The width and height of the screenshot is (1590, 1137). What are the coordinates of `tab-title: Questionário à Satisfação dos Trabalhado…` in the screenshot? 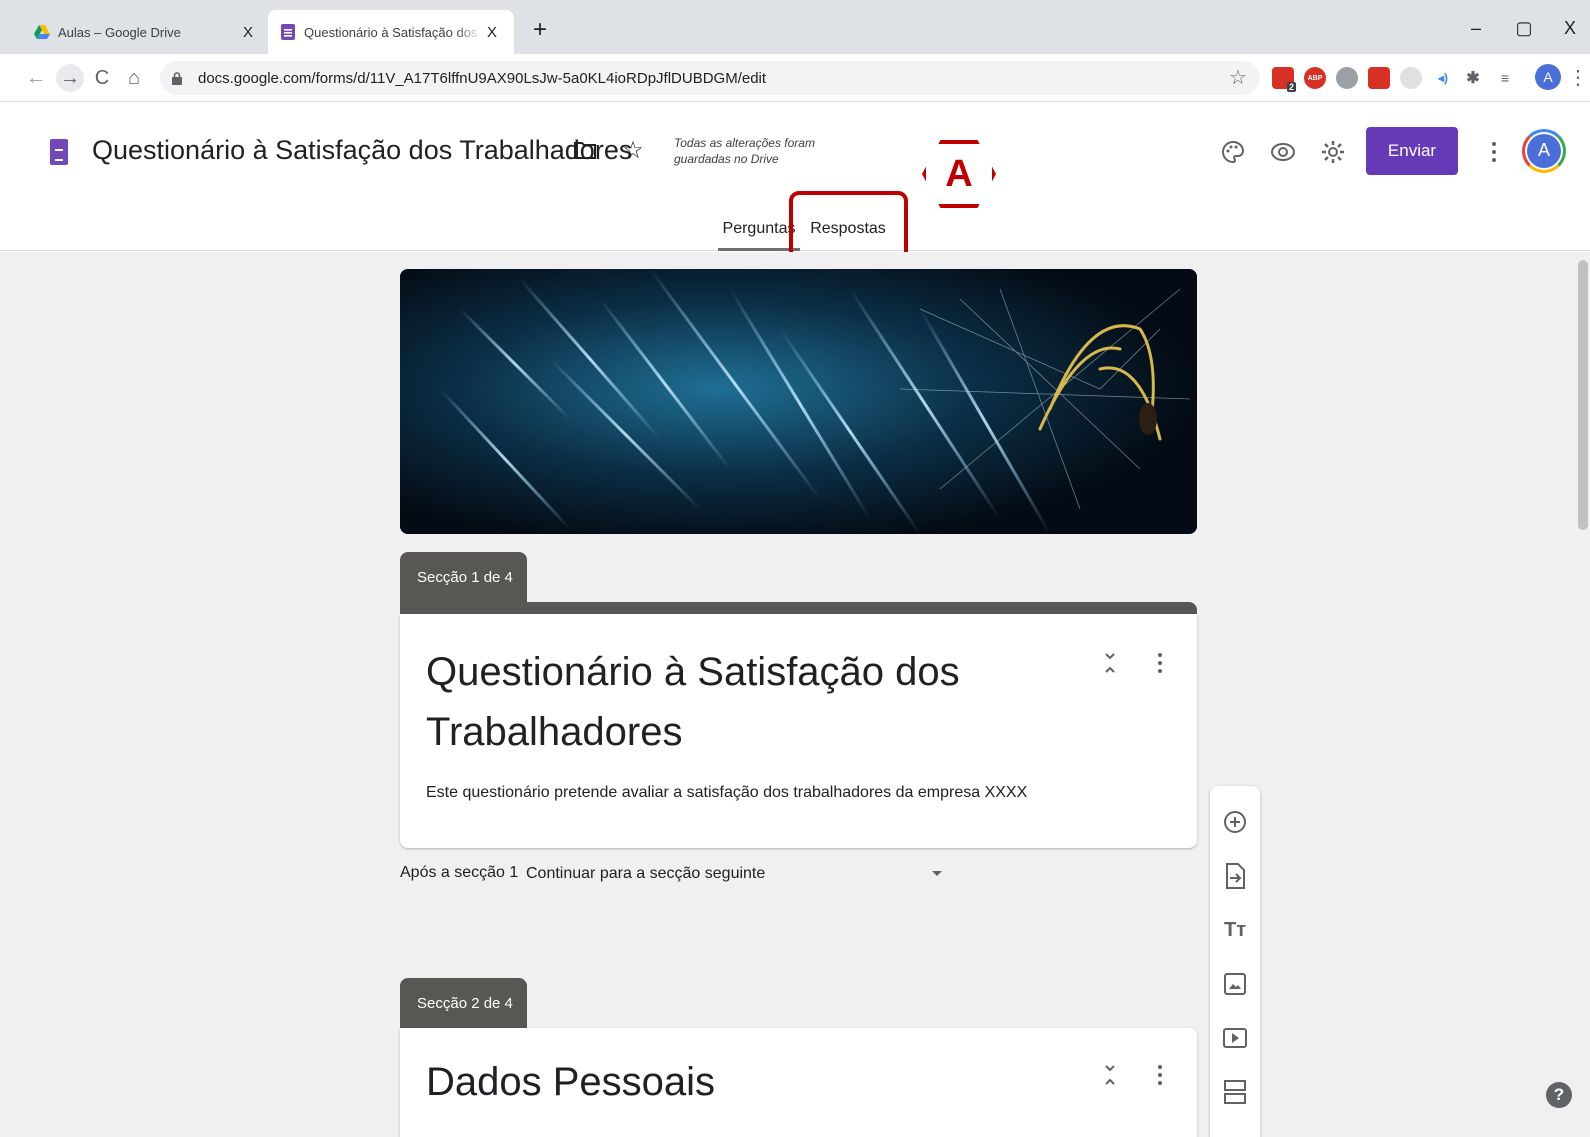 It's located at (393, 32).